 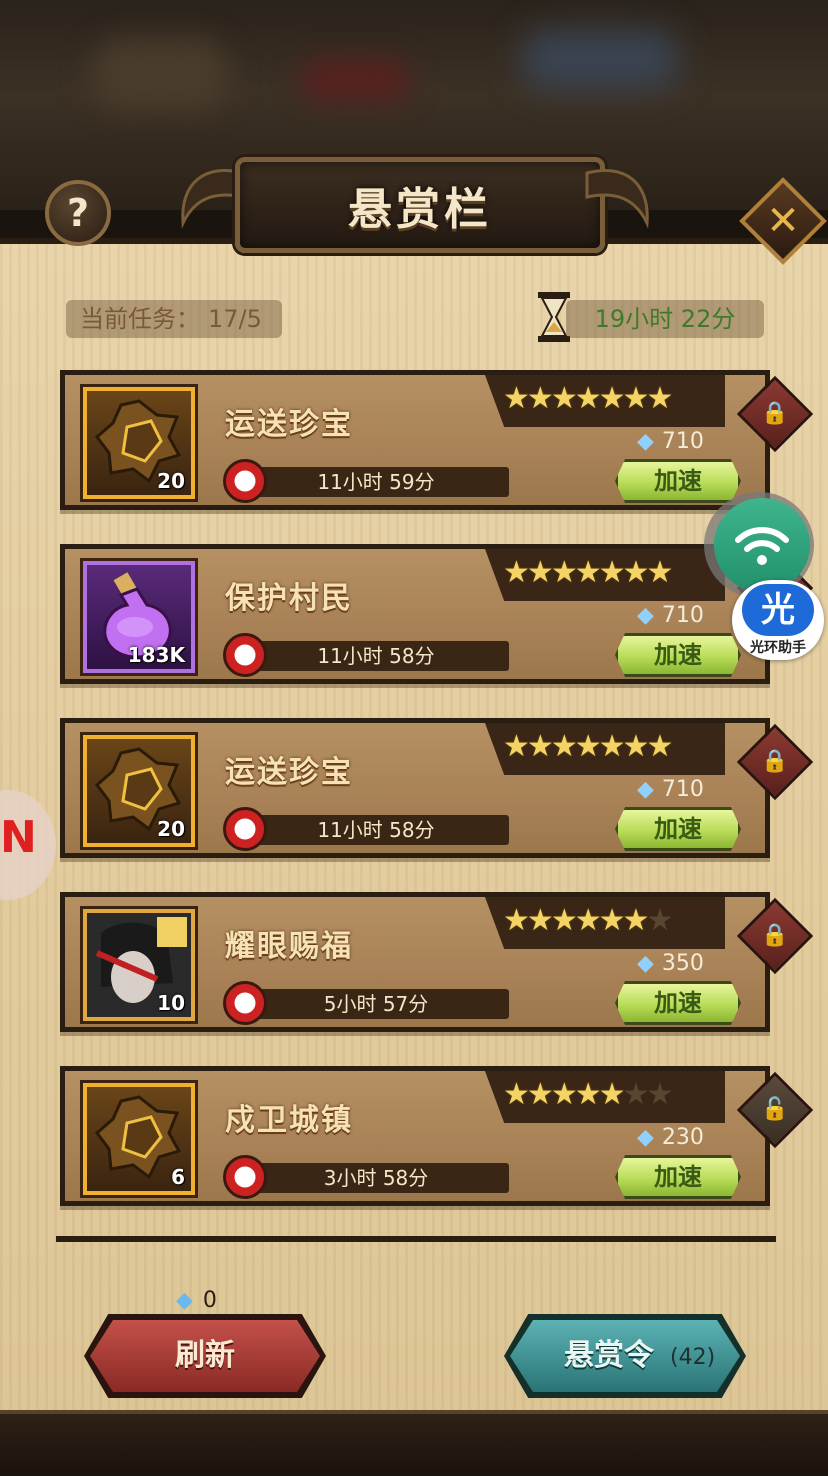 What do you see at coordinates (289, 598) in the screenshot?
I see `quest-name: 保护村民` at bounding box center [289, 598].